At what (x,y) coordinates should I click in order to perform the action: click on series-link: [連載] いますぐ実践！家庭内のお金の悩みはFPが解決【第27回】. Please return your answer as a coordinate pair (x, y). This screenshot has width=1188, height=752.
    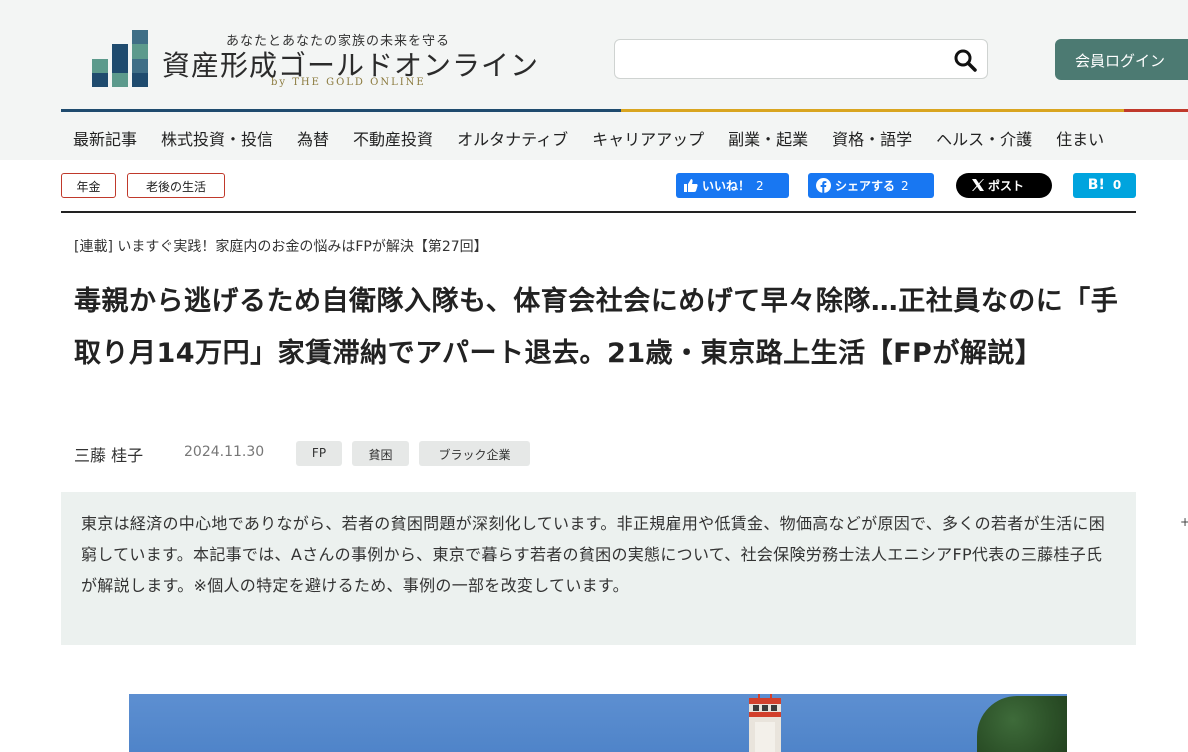
    Looking at the image, I should click on (281, 246).